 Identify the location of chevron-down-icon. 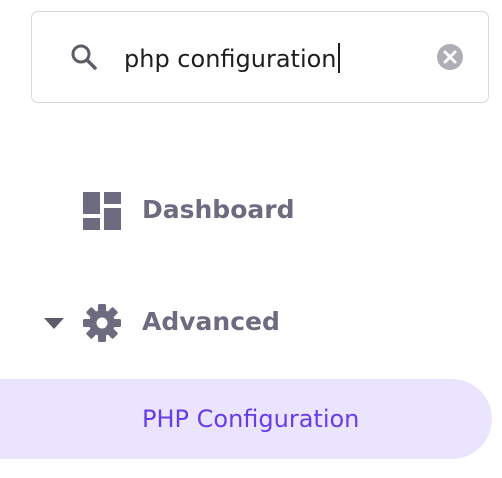
(54, 323).